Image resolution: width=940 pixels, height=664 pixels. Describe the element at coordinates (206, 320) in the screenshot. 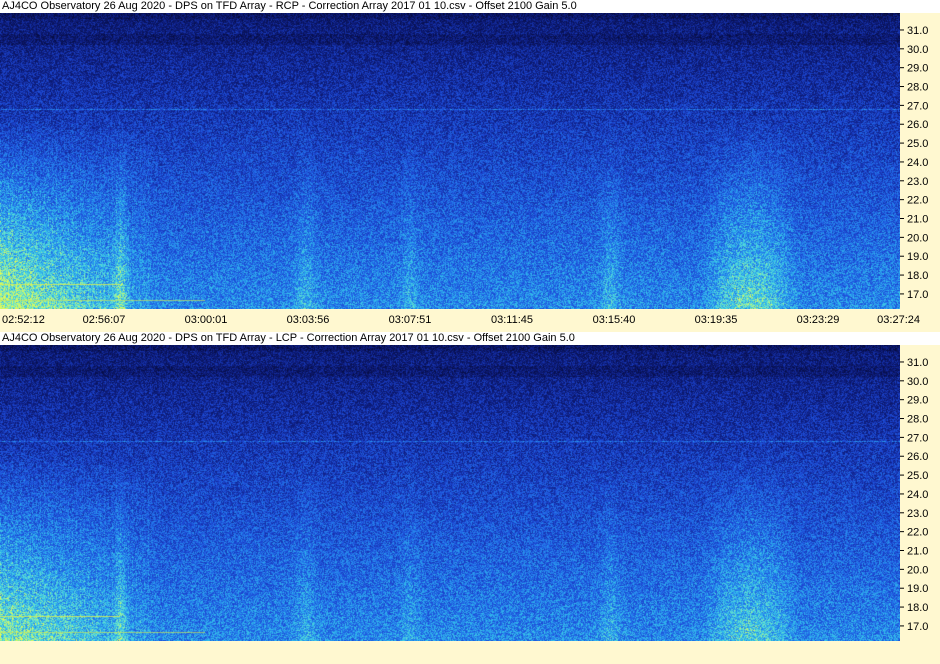

I see `time-tick-label: 03:00:01` at that location.